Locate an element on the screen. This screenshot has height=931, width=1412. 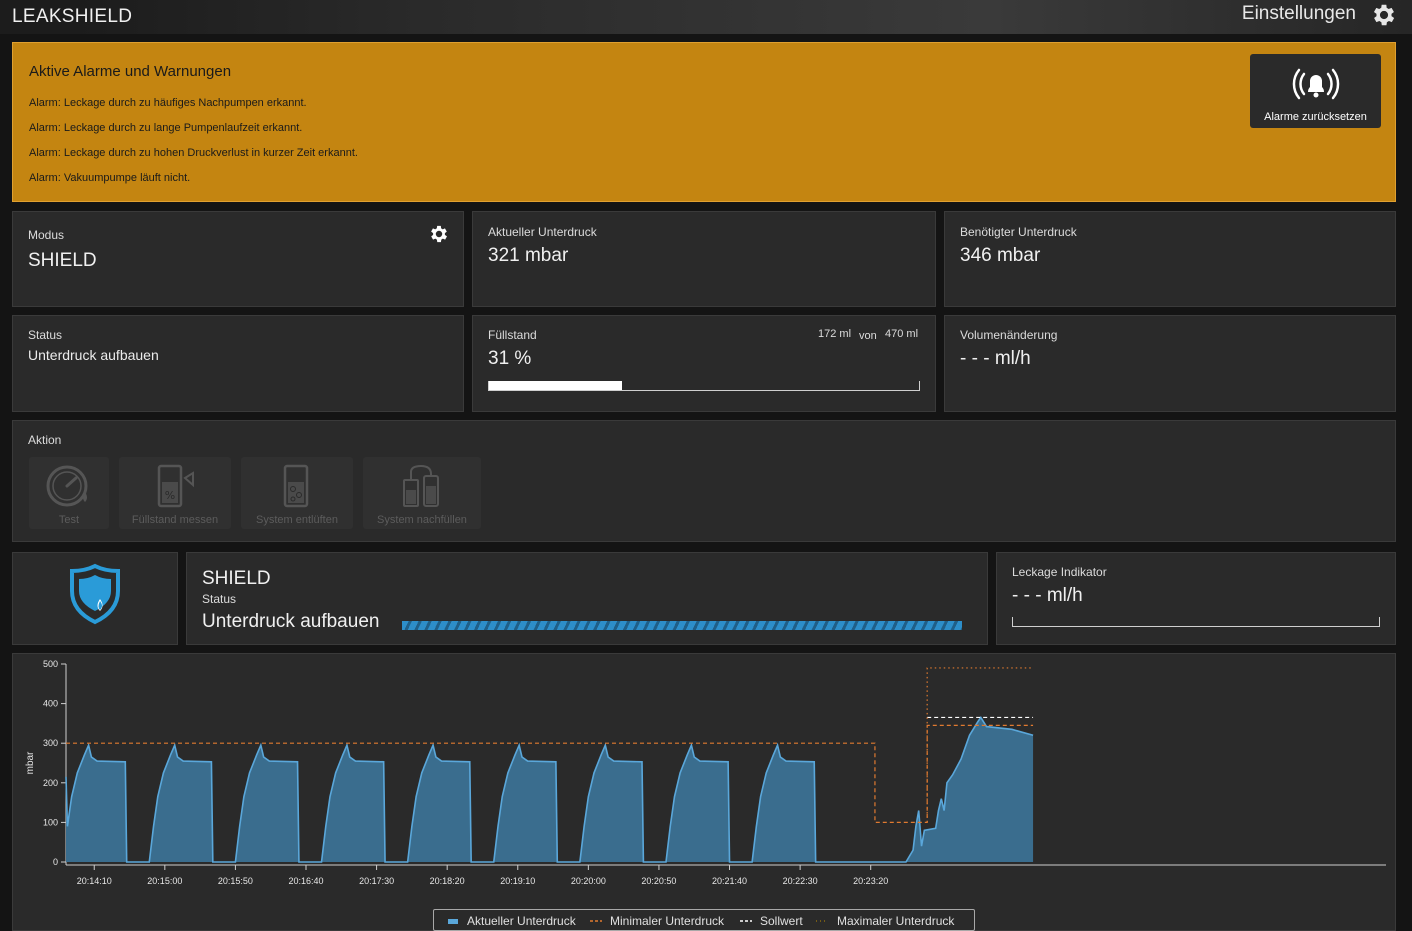
legend-item-current: Aktueller Unterdruck is located at coordinates (521, 921).